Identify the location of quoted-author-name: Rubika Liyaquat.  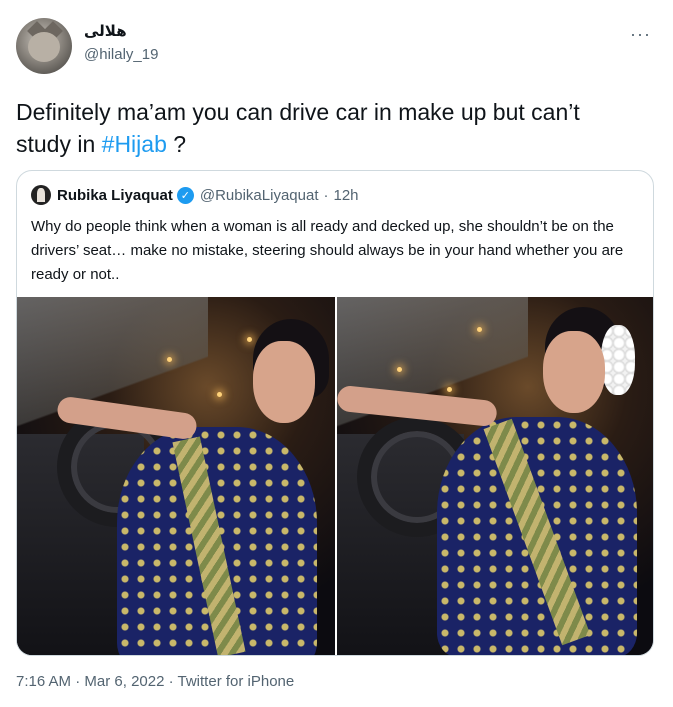
(115, 195).